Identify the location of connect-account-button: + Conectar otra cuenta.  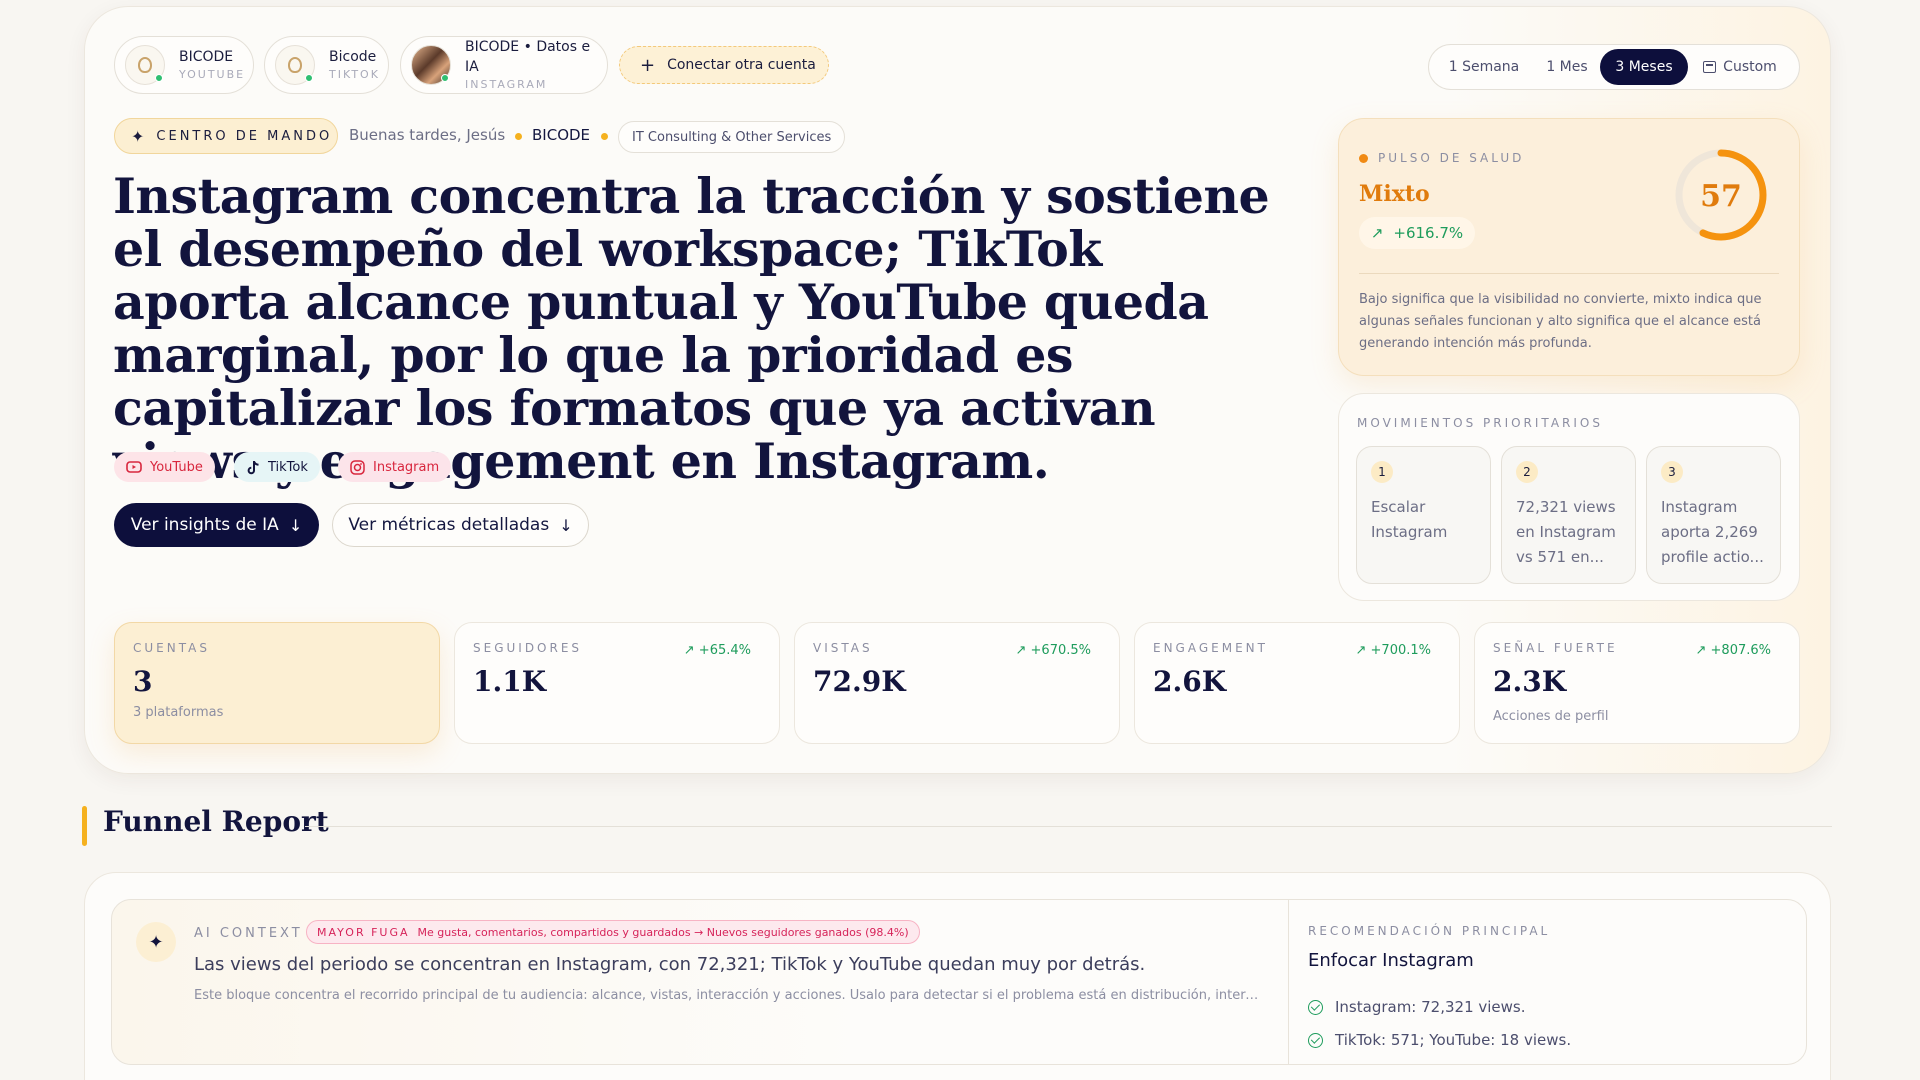
(724, 65).